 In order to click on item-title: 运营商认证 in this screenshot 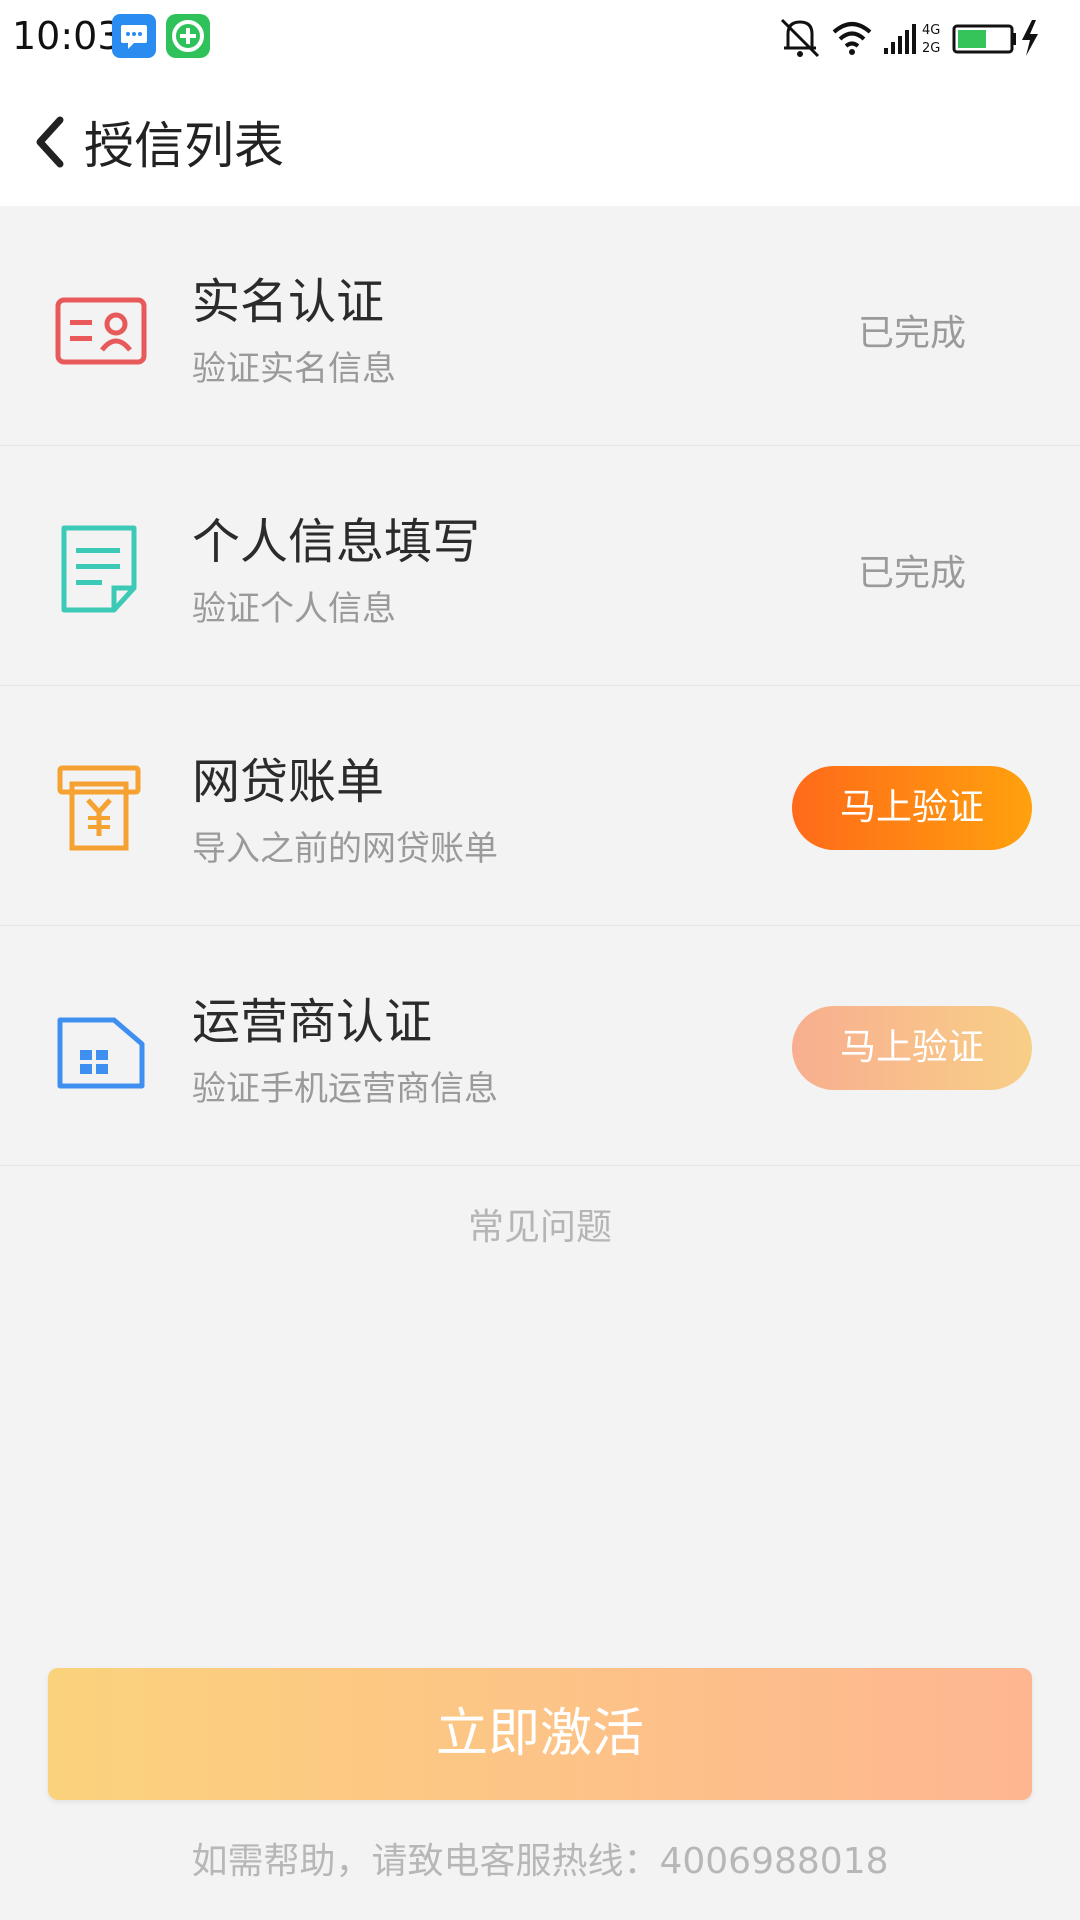, I will do `click(312, 1022)`.